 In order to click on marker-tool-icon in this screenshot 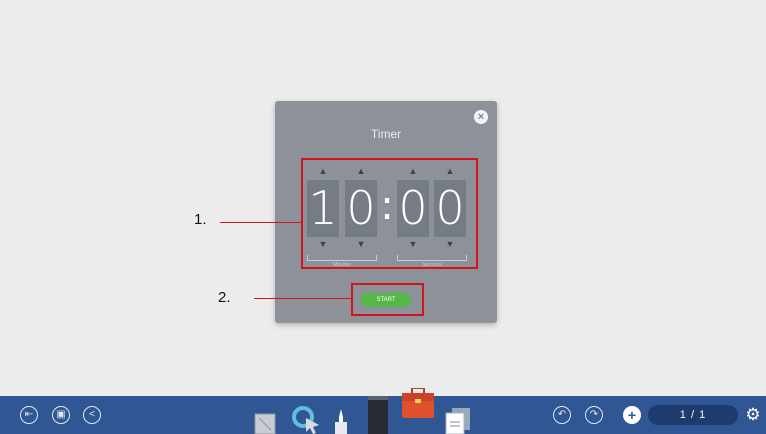, I will do `click(378, 415)`.